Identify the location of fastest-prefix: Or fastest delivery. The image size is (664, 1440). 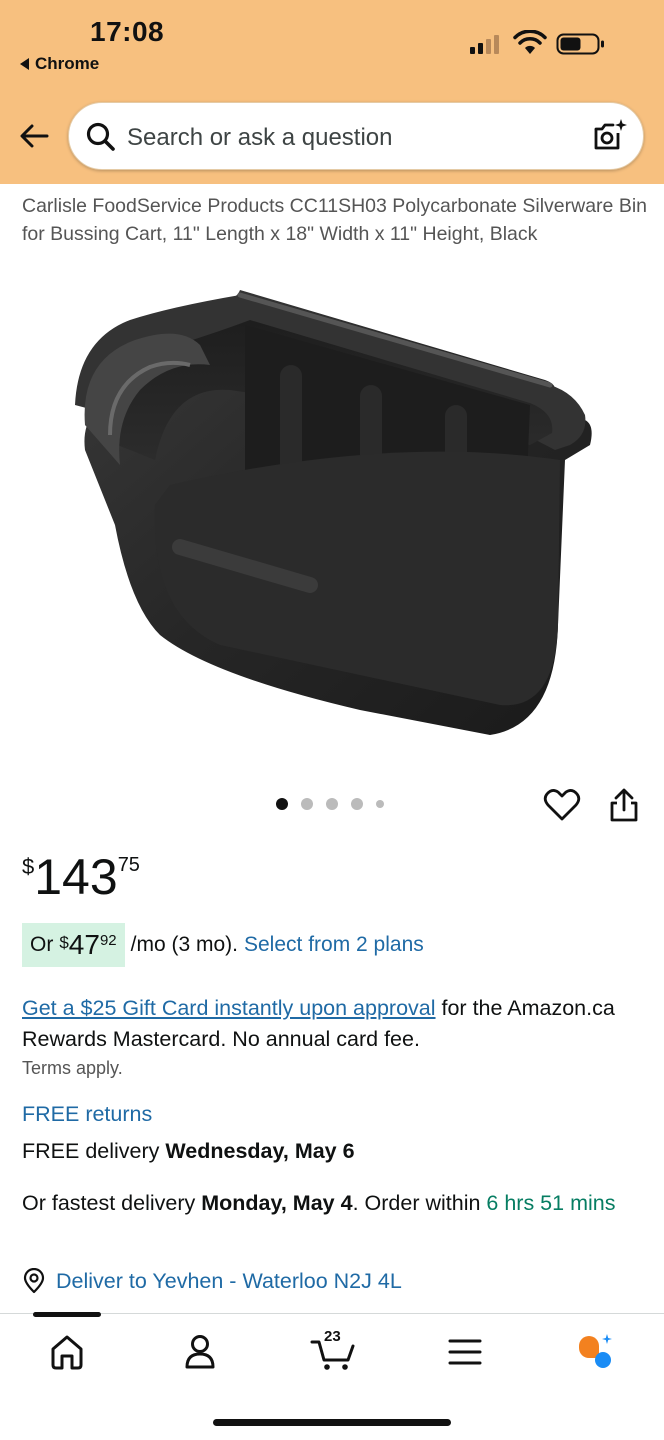
(112, 1203).